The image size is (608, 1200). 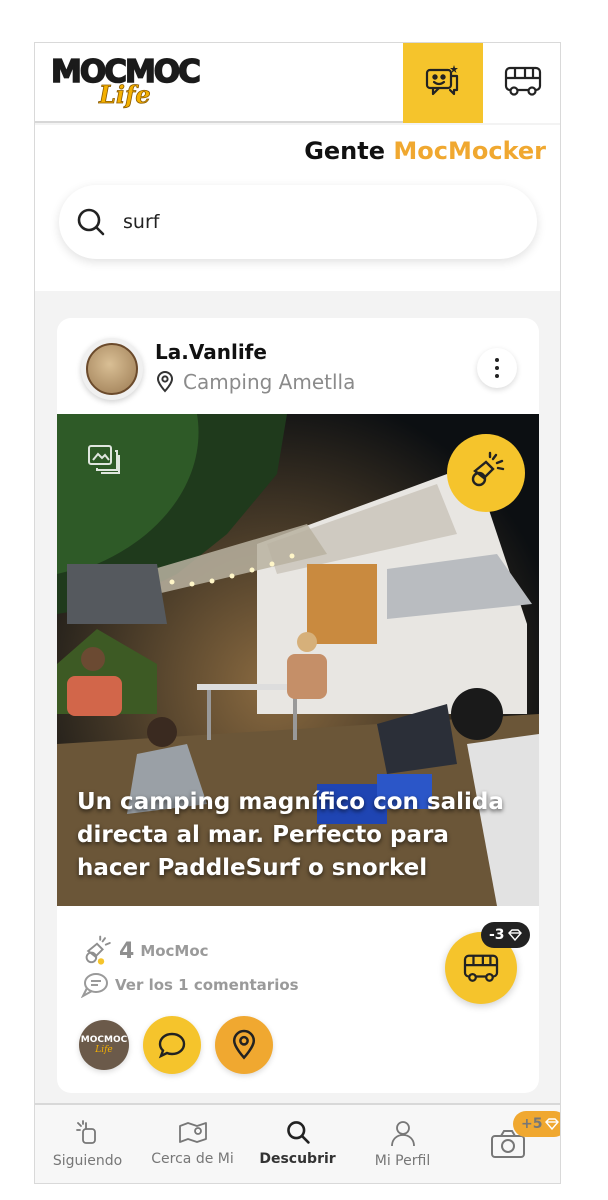 I want to click on chat-face-icon, so click(x=443, y=83).